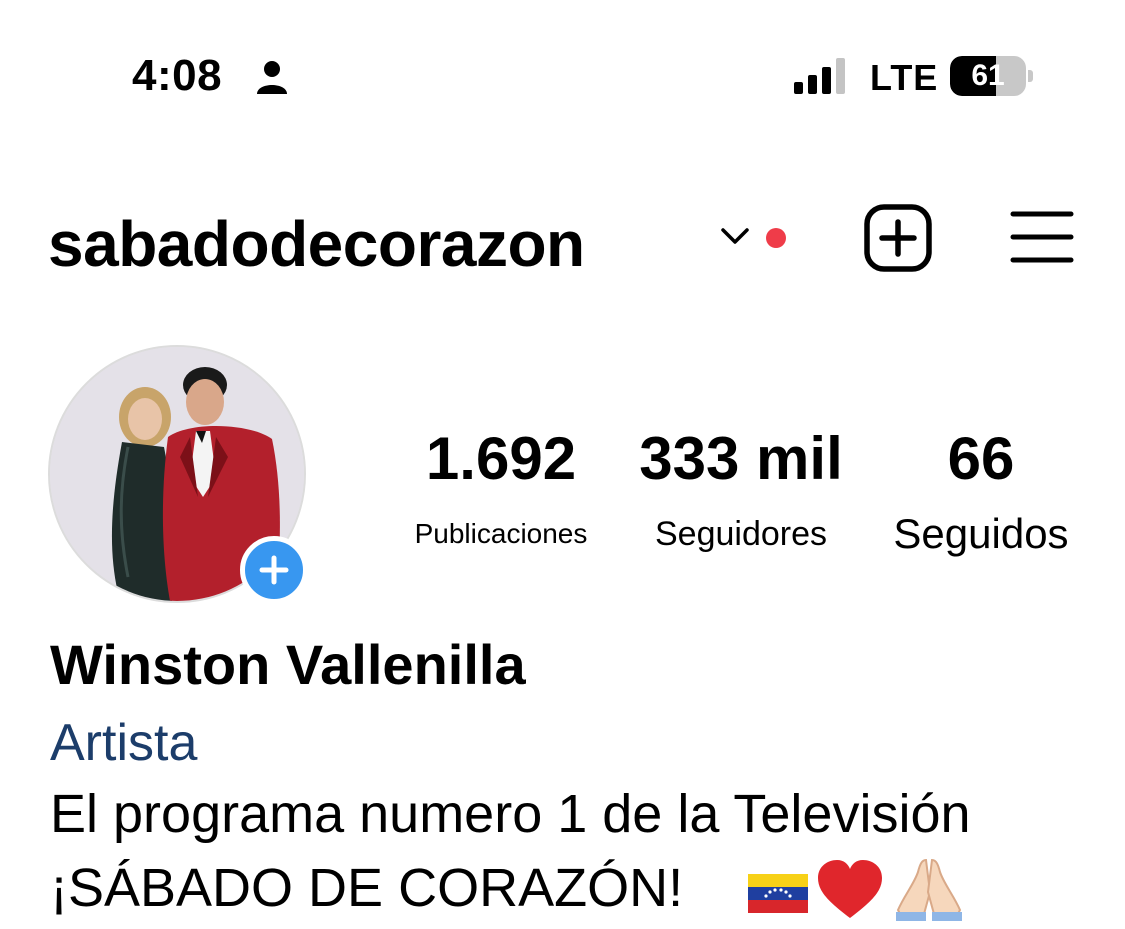 The height and width of the screenshot is (929, 1125). What do you see at coordinates (316, 244) in the screenshot?
I see `account-username: sabadodecorazon` at bounding box center [316, 244].